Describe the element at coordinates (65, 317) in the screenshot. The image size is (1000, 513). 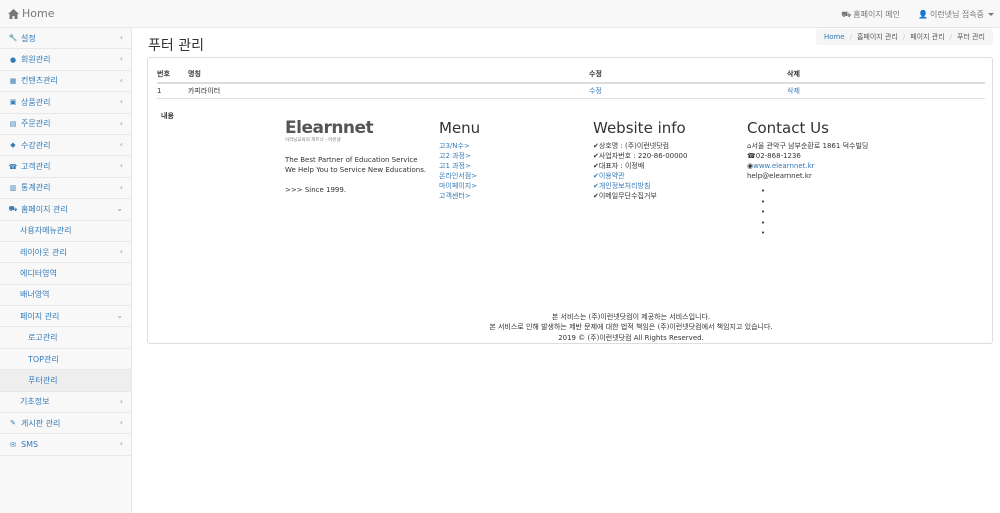
I see `sidebar-item-page-manage: 페이지 관리 ⌄` at that location.